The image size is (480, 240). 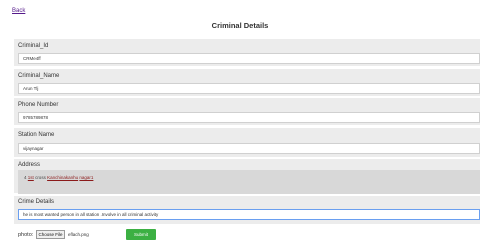 I want to click on station-name-label: Station Name, so click(x=36, y=135).